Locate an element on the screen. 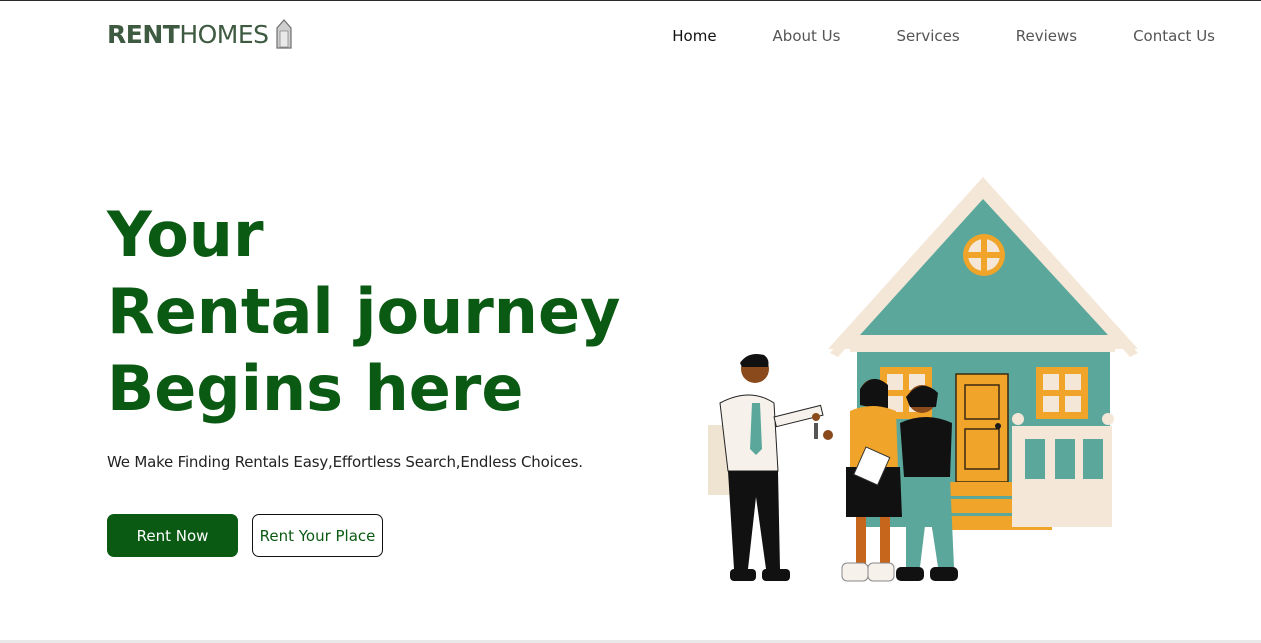 The image size is (1261, 643). hero-title-line-1: Your is located at coordinates (185, 234).